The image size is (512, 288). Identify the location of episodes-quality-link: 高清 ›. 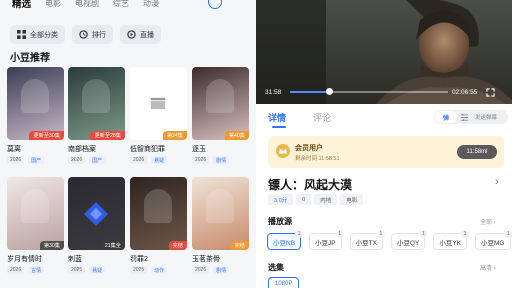
(488, 267).